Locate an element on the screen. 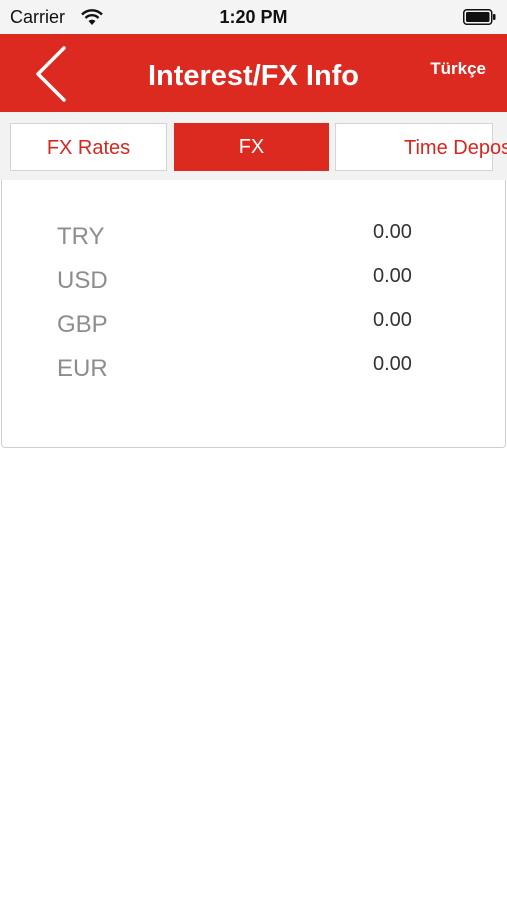 The image size is (507, 900). language-toggle-button: Türkçe is located at coordinates (458, 69).